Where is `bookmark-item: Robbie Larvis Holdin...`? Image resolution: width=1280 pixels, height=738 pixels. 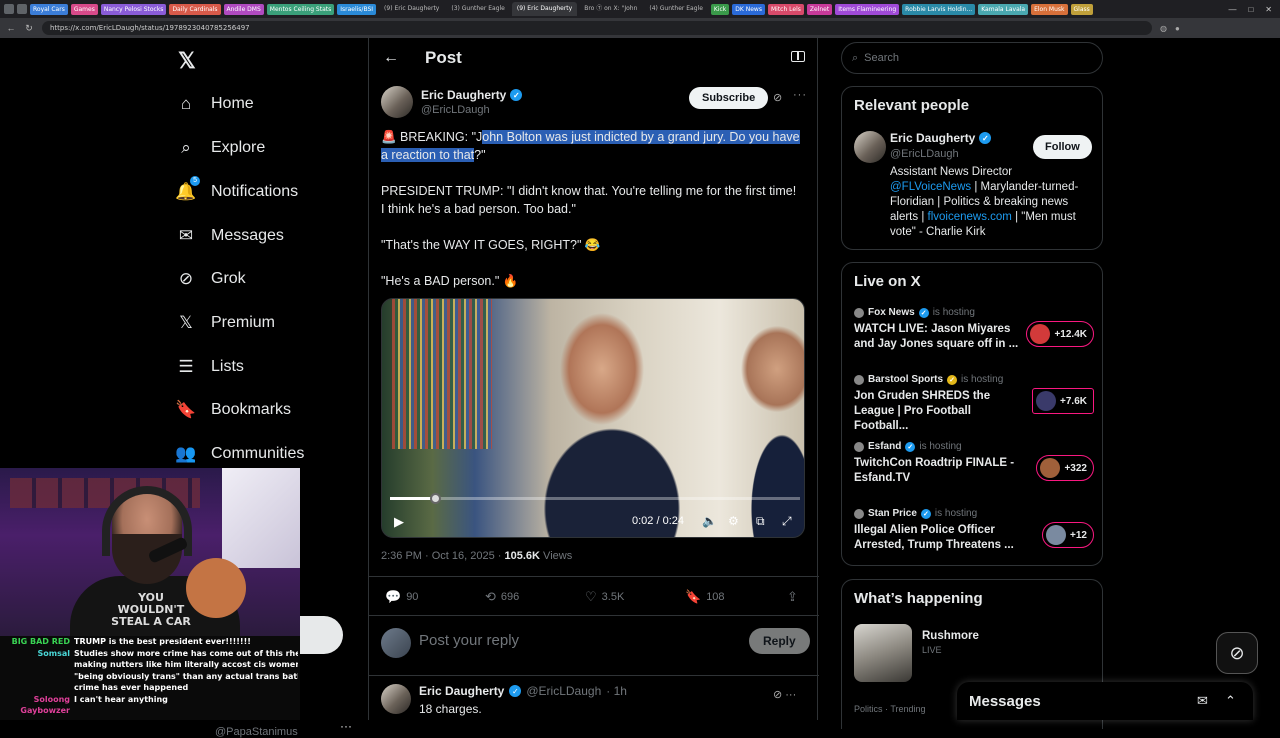 bookmark-item: Robbie Larvis Holdin... is located at coordinates (939, 9).